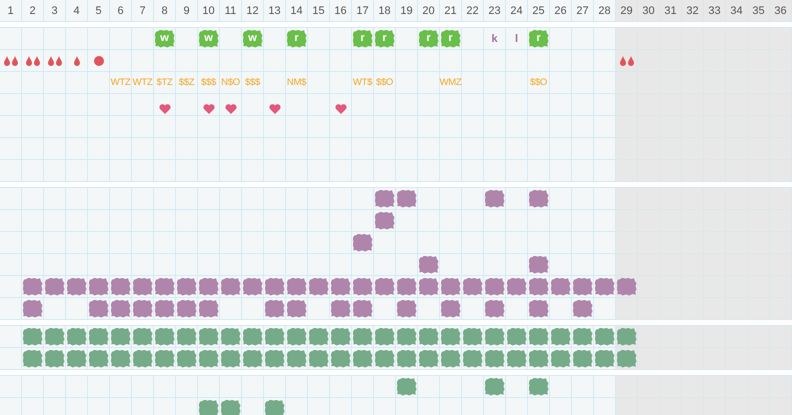 This screenshot has width=792, height=415. What do you see at coordinates (297, 11) in the screenshot?
I see `column-header: 14` at bounding box center [297, 11].